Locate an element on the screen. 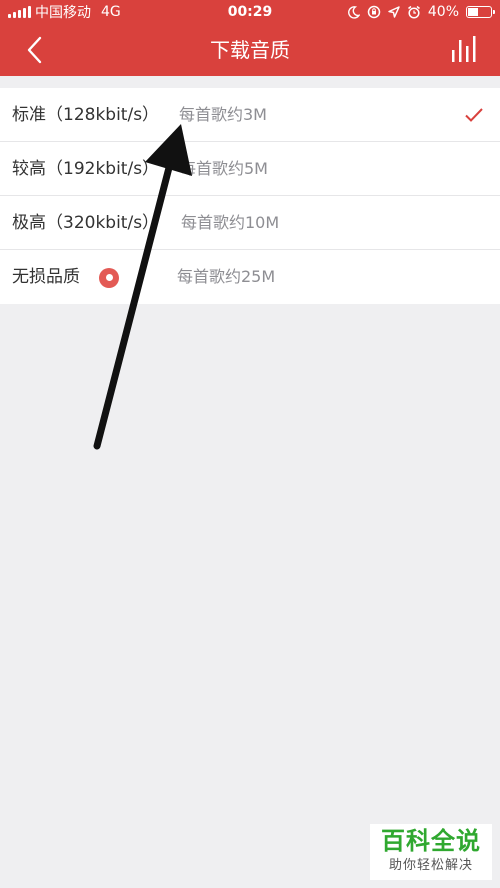 This screenshot has width=500, height=888. moon-icon is located at coordinates (353, 12).